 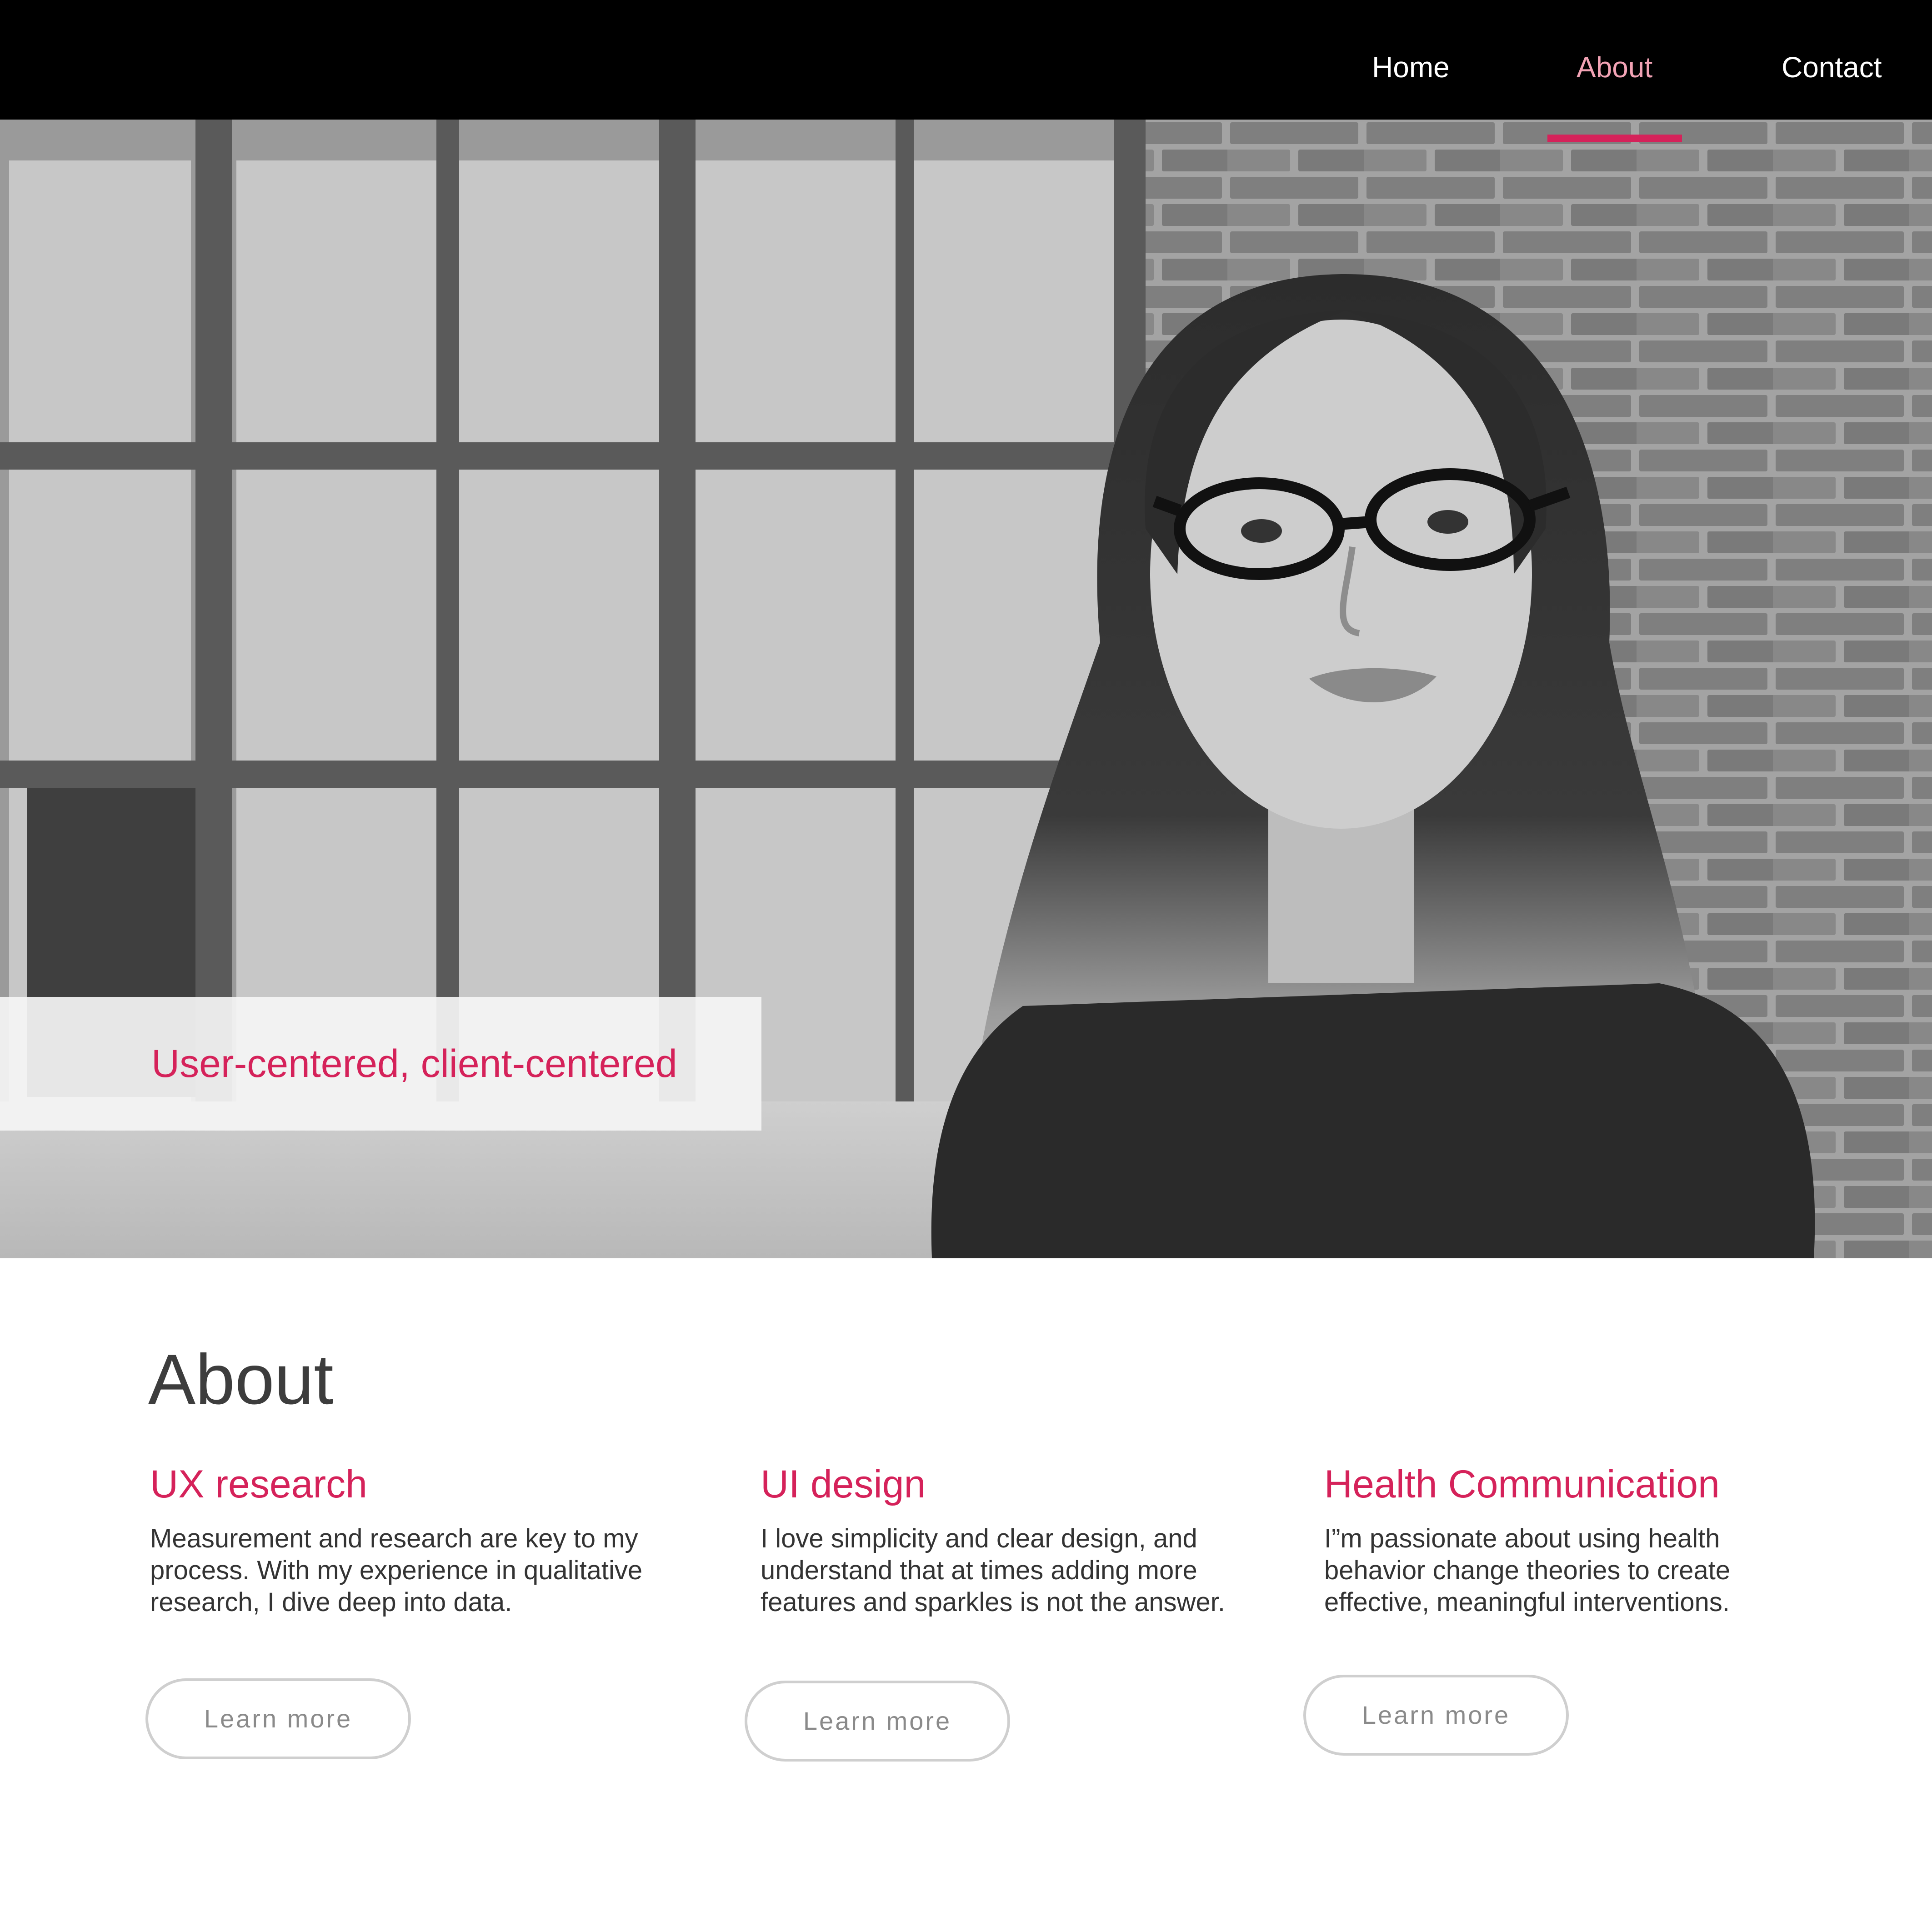 I want to click on description-line: understand that at times adding more, so click(x=979, y=1570).